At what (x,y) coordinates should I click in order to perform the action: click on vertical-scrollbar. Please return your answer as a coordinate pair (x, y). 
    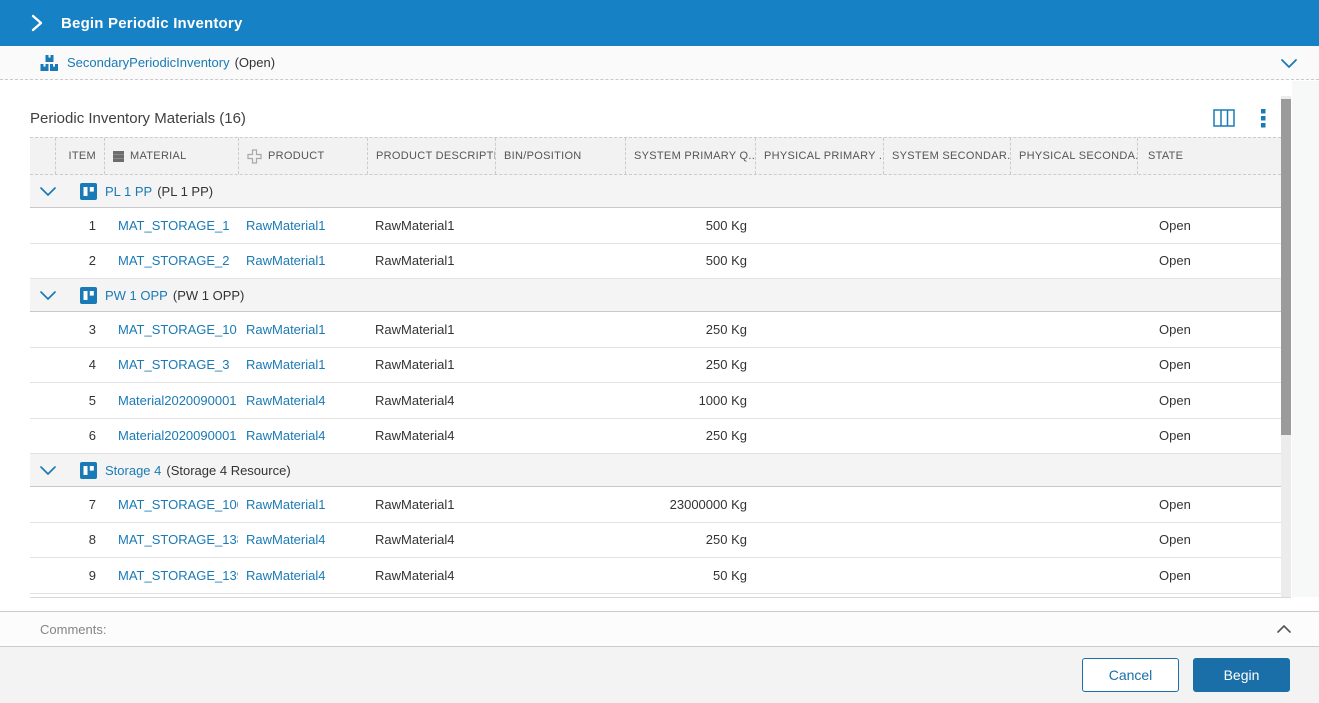
    Looking at the image, I should click on (1286, 346).